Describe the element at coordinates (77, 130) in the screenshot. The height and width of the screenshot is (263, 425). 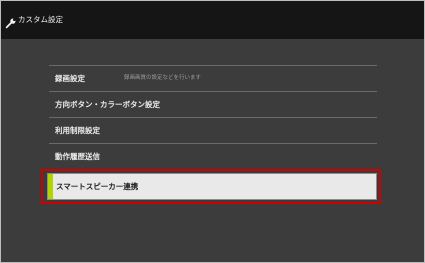
I see `menu-item-label: 利用制限設定` at that location.